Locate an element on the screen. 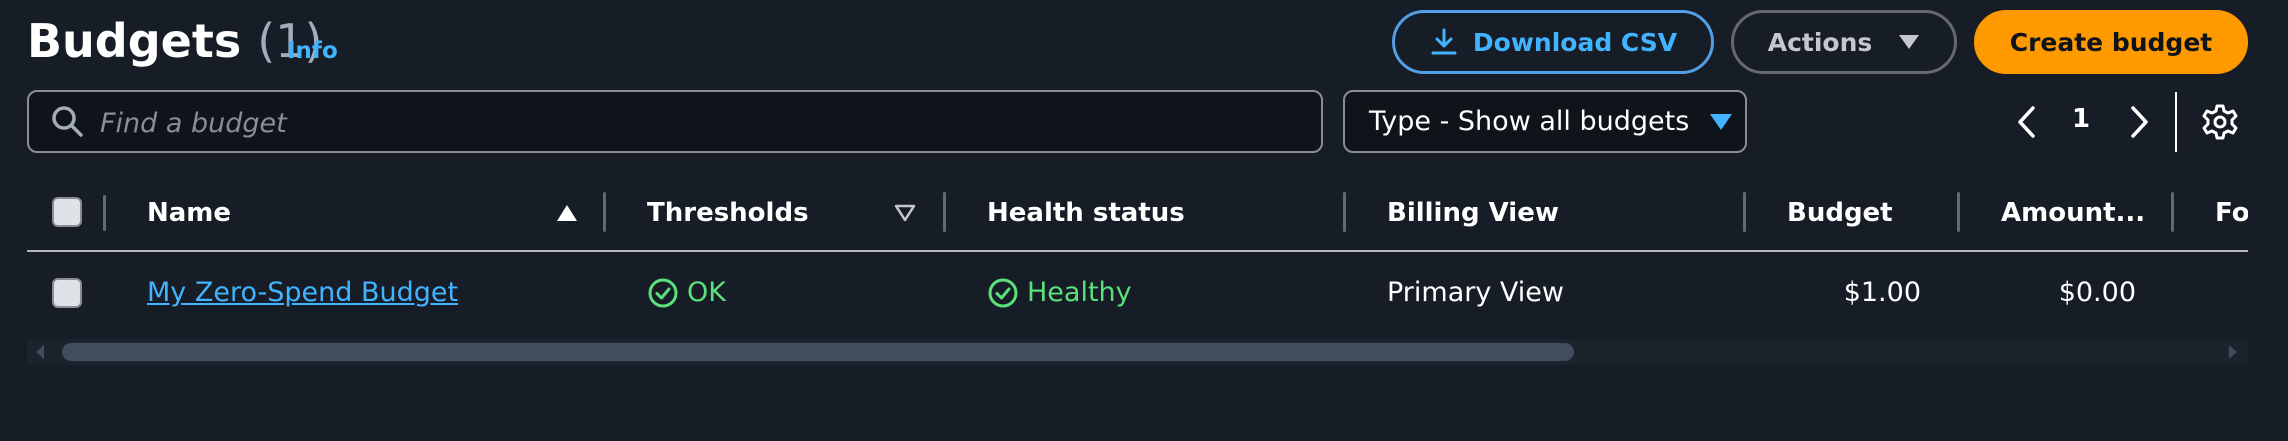 The height and width of the screenshot is (441, 2288). budget-amount-cell: $1.00 is located at coordinates (1882, 292).